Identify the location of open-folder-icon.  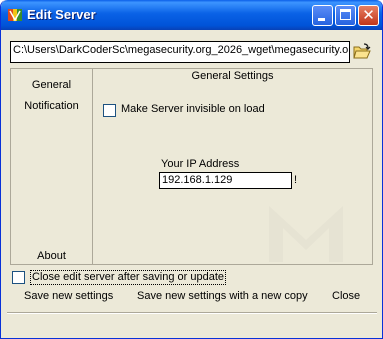
(362, 53).